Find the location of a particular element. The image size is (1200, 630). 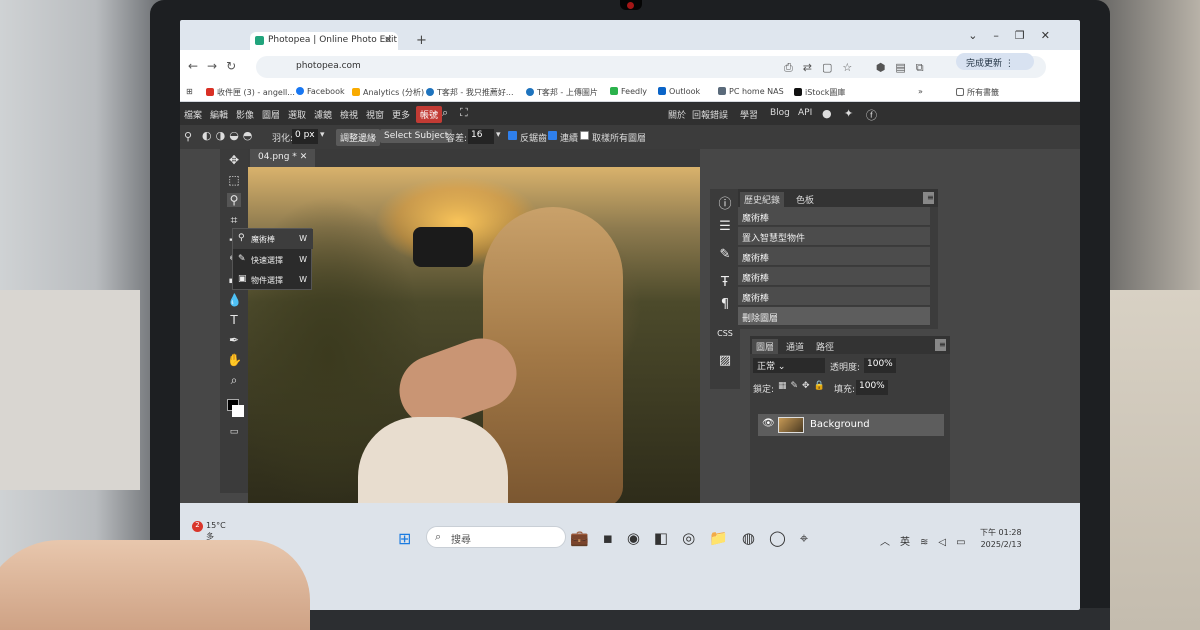

menu-view: 檢視 is located at coordinates (349, 114).